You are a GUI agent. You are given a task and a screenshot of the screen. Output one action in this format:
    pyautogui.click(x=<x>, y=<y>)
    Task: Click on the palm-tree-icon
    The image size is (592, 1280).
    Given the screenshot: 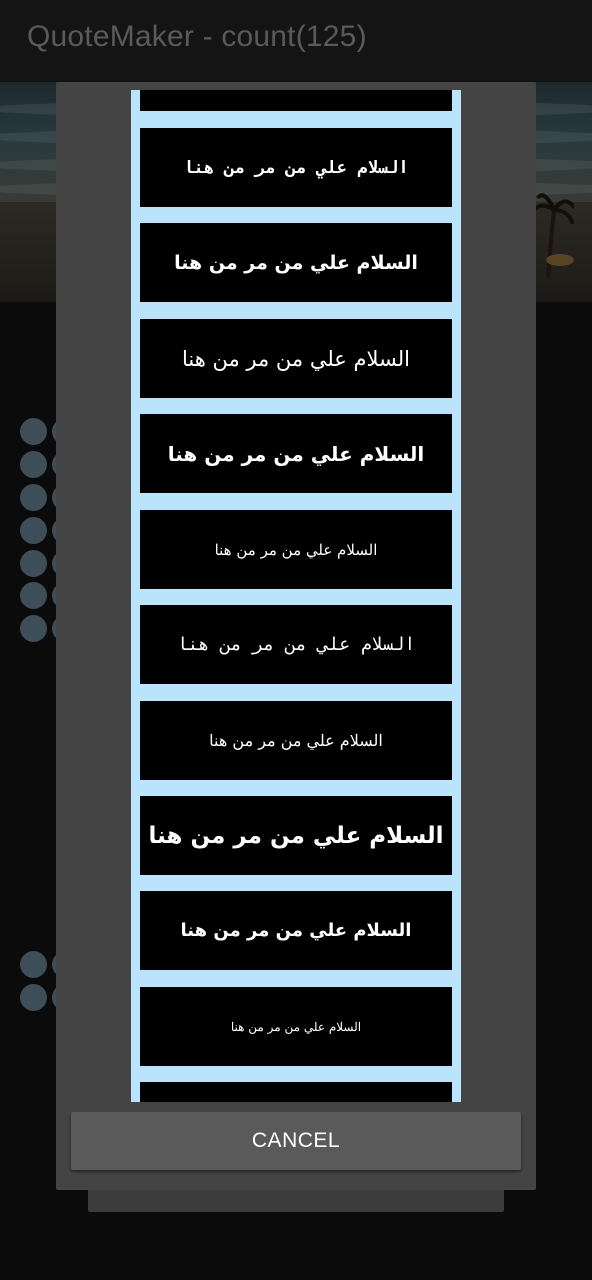 What is the action you would take?
    pyautogui.click(x=553, y=236)
    